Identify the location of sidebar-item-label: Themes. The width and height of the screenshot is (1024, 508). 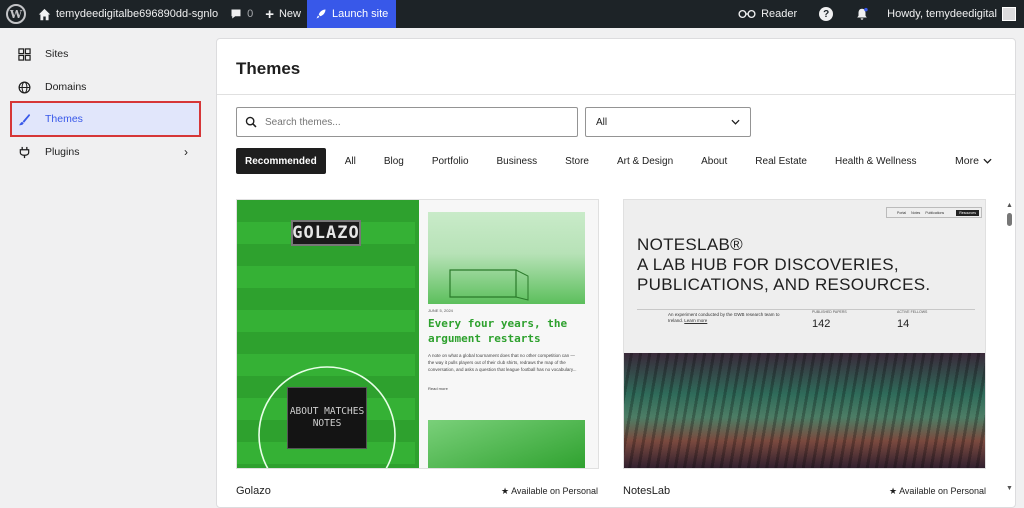
(64, 119).